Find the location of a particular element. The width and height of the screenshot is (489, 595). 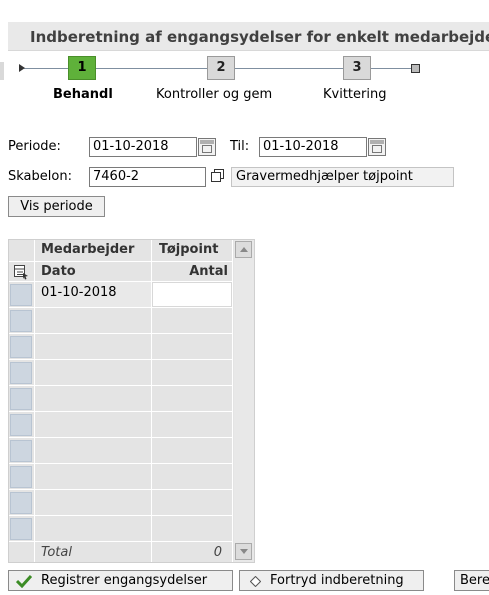

til-label: Til: is located at coordinates (240, 146).